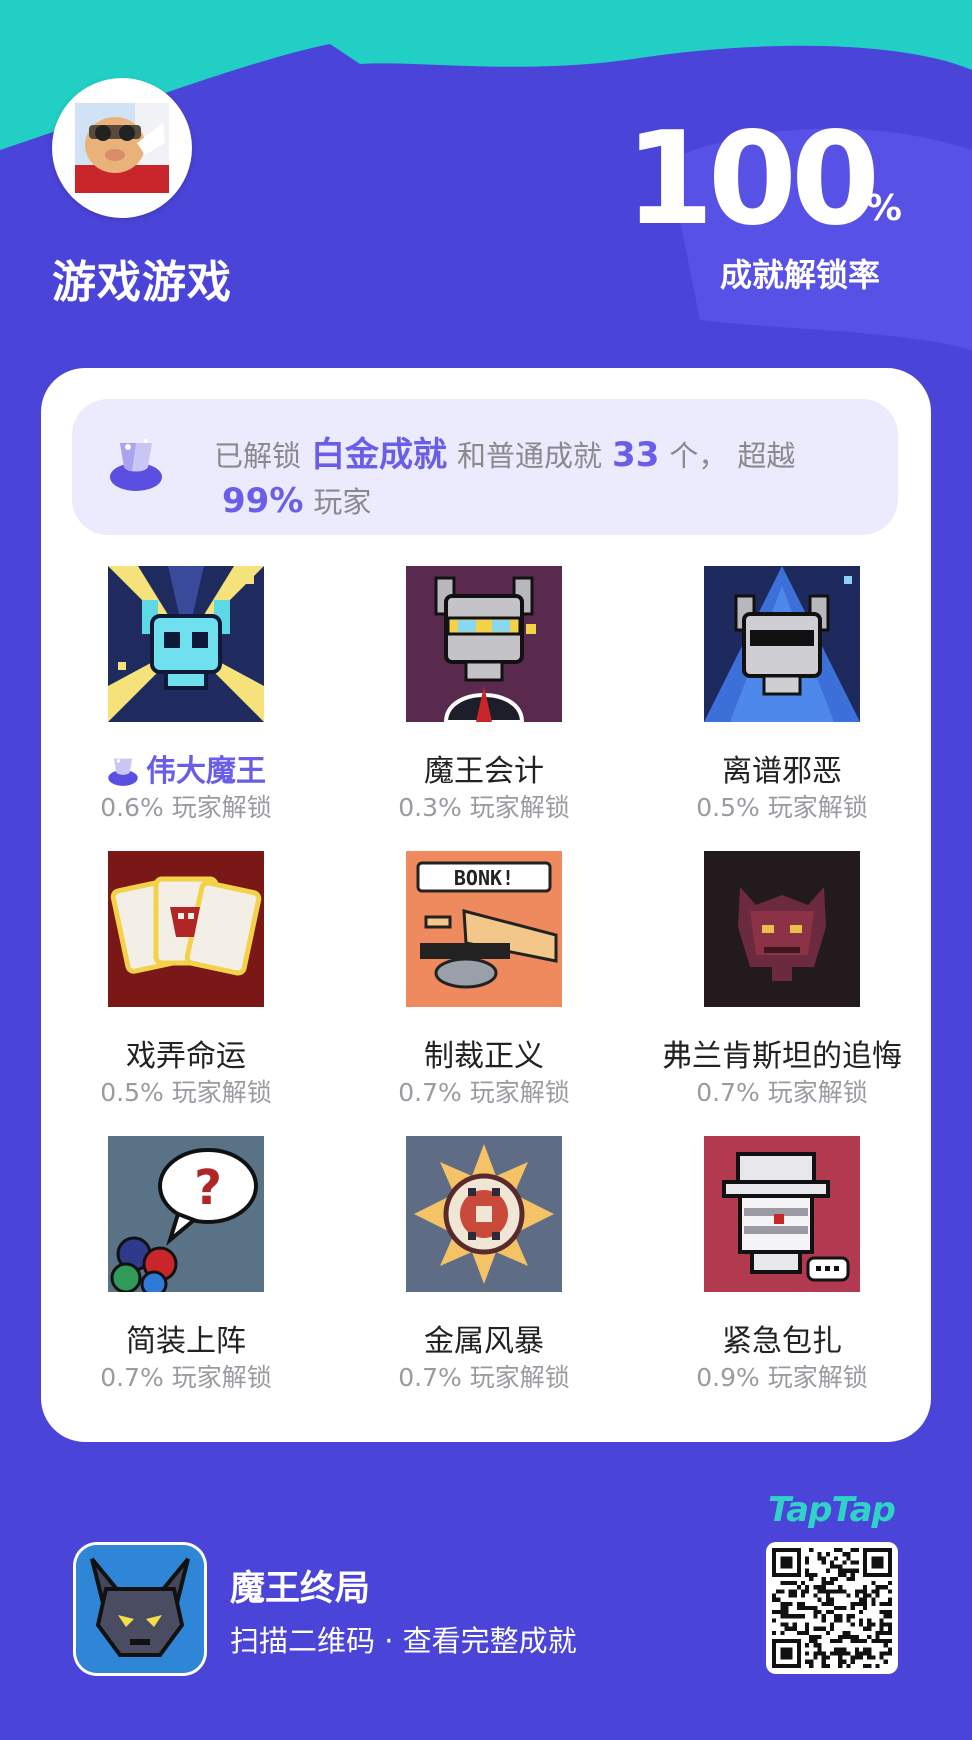 The image size is (972, 1740). Describe the element at coordinates (484, 1214) in the screenshot. I see `metal-sun-icon` at that location.